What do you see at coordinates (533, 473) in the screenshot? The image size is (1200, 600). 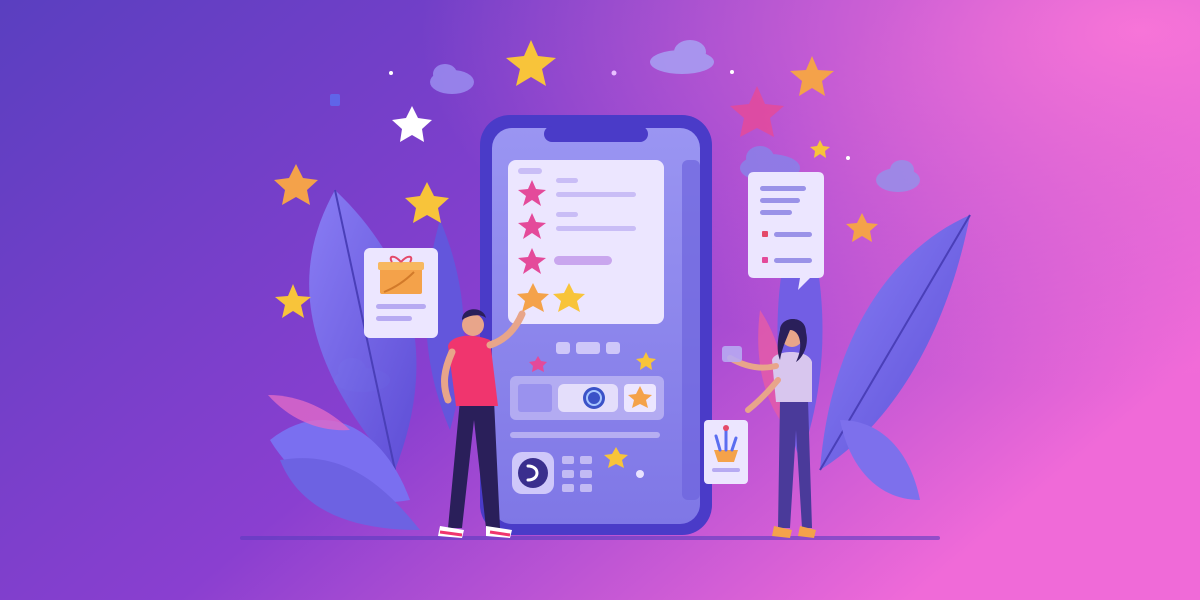 I see `play-icon` at bounding box center [533, 473].